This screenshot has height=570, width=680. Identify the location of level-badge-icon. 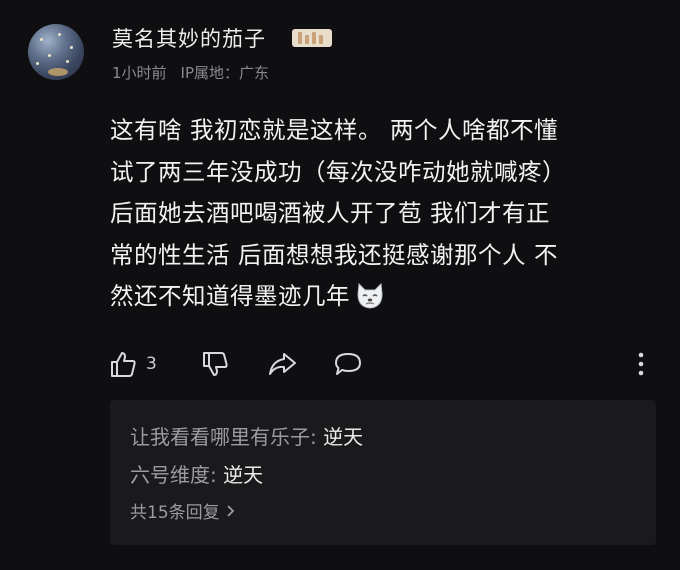
(312, 38).